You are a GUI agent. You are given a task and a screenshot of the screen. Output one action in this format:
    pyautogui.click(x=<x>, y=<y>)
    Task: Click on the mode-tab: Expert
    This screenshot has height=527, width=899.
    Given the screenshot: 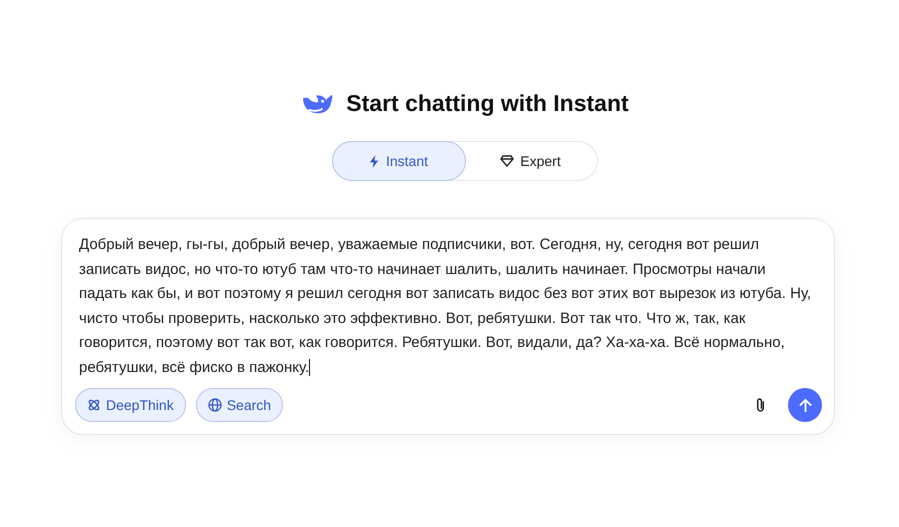 What is the action you would take?
    pyautogui.click(x=531, y=161)
    